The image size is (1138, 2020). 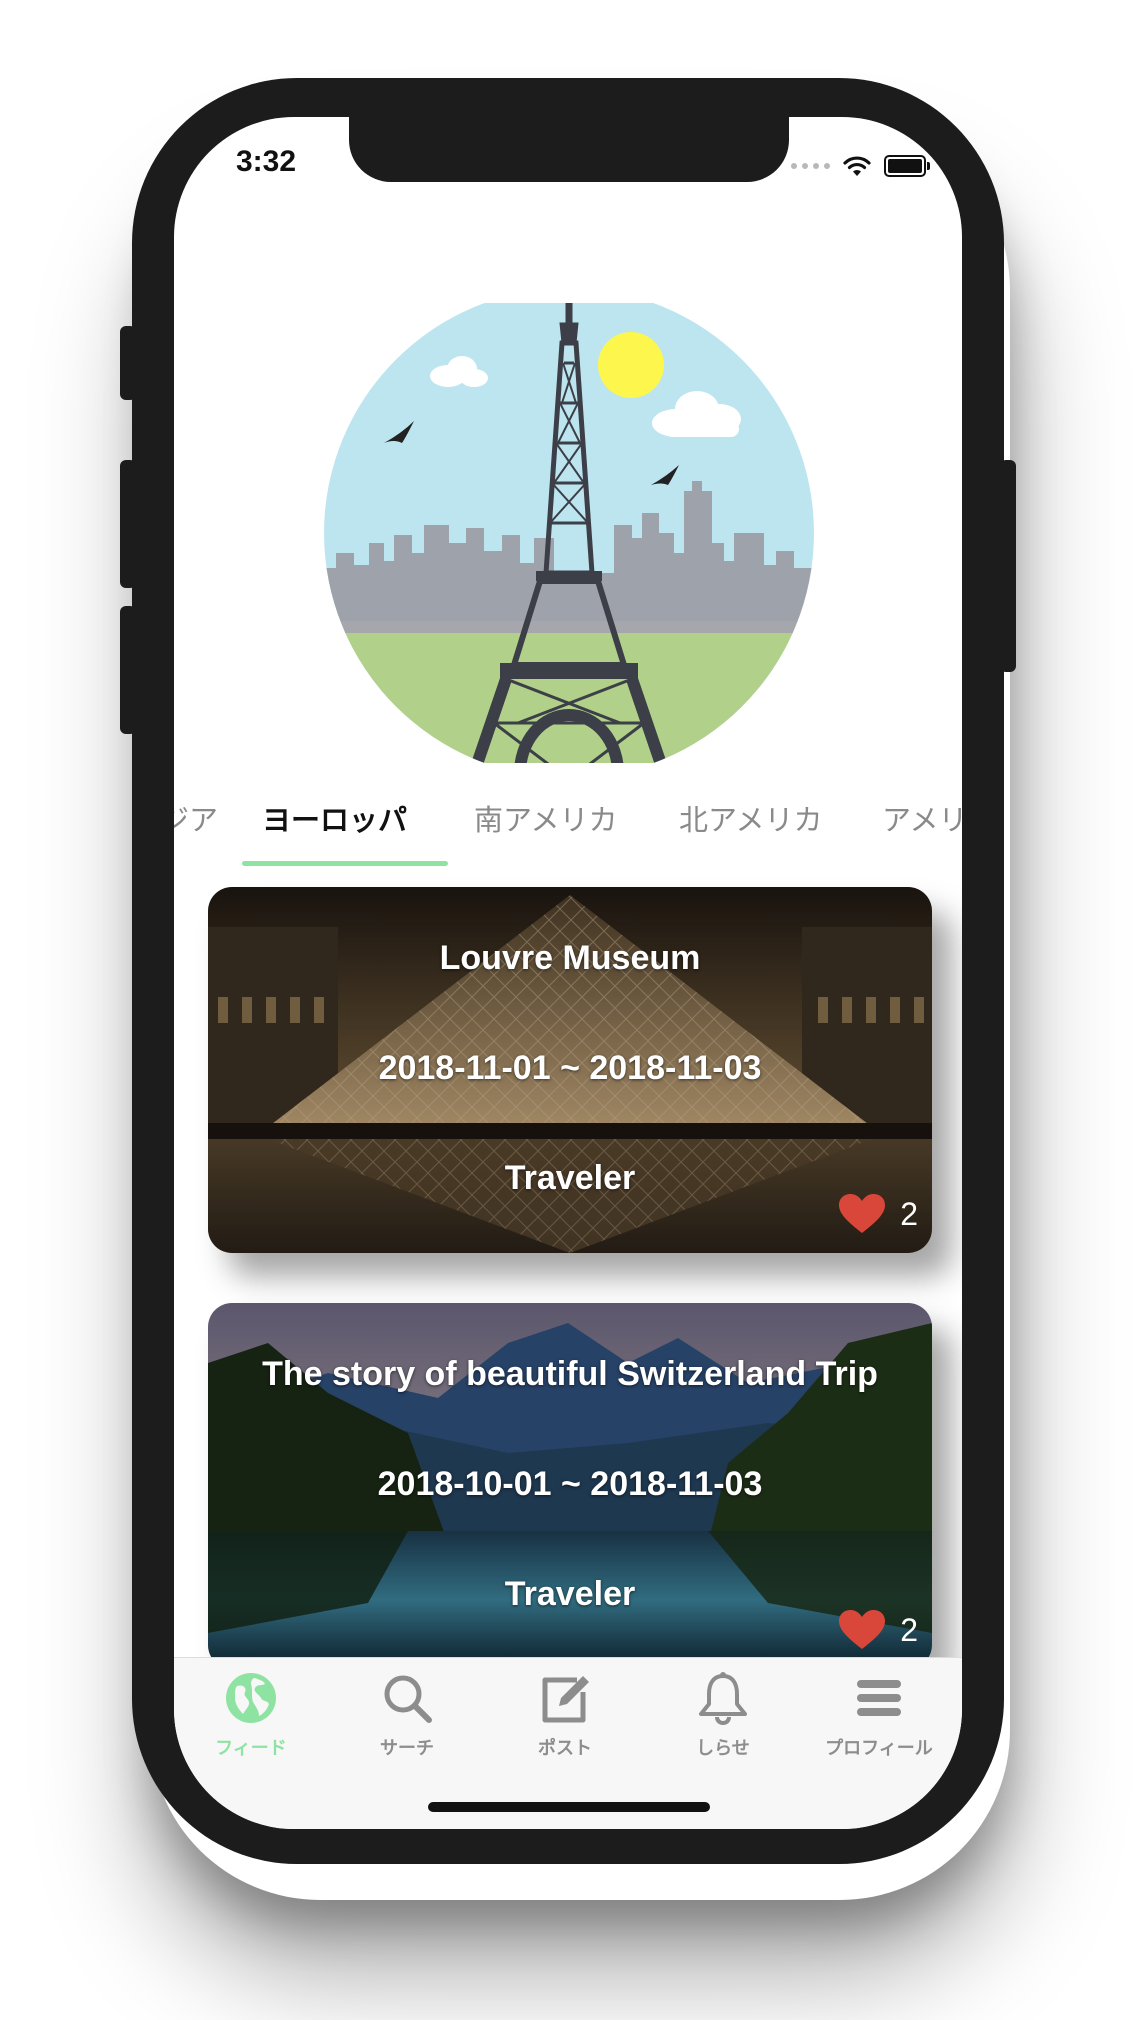 What do you see at coordinates (565, 1748) in the screenshot?
I see `tab-label: ポスト` at bounding box center [565, 1748].